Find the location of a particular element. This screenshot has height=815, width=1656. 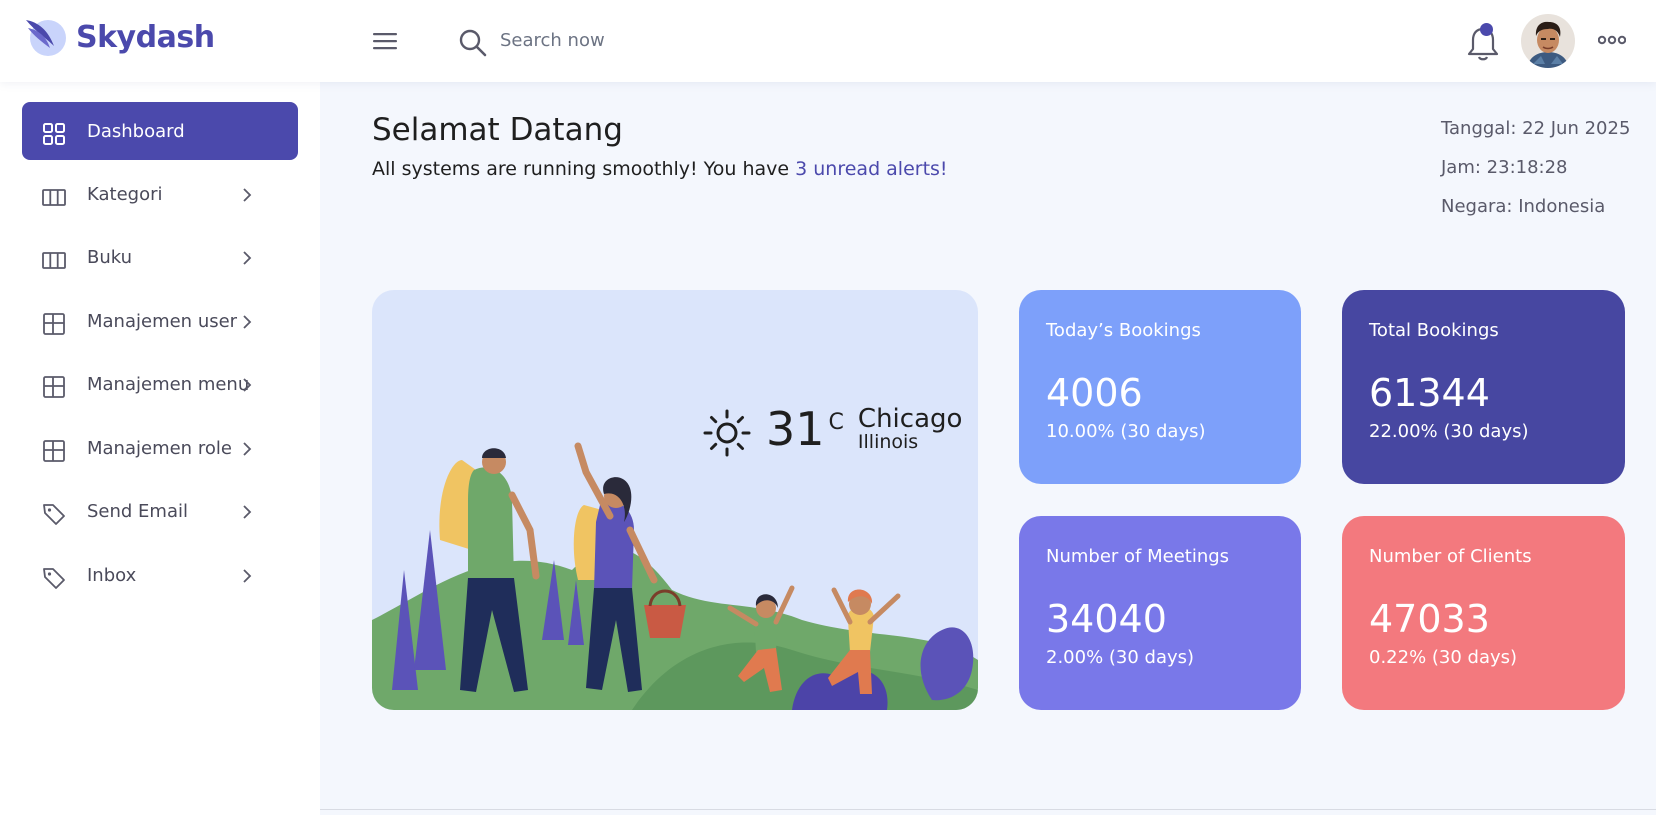

sidebar-item-dashboard: Dashboard is located at coordinates (160, 131).